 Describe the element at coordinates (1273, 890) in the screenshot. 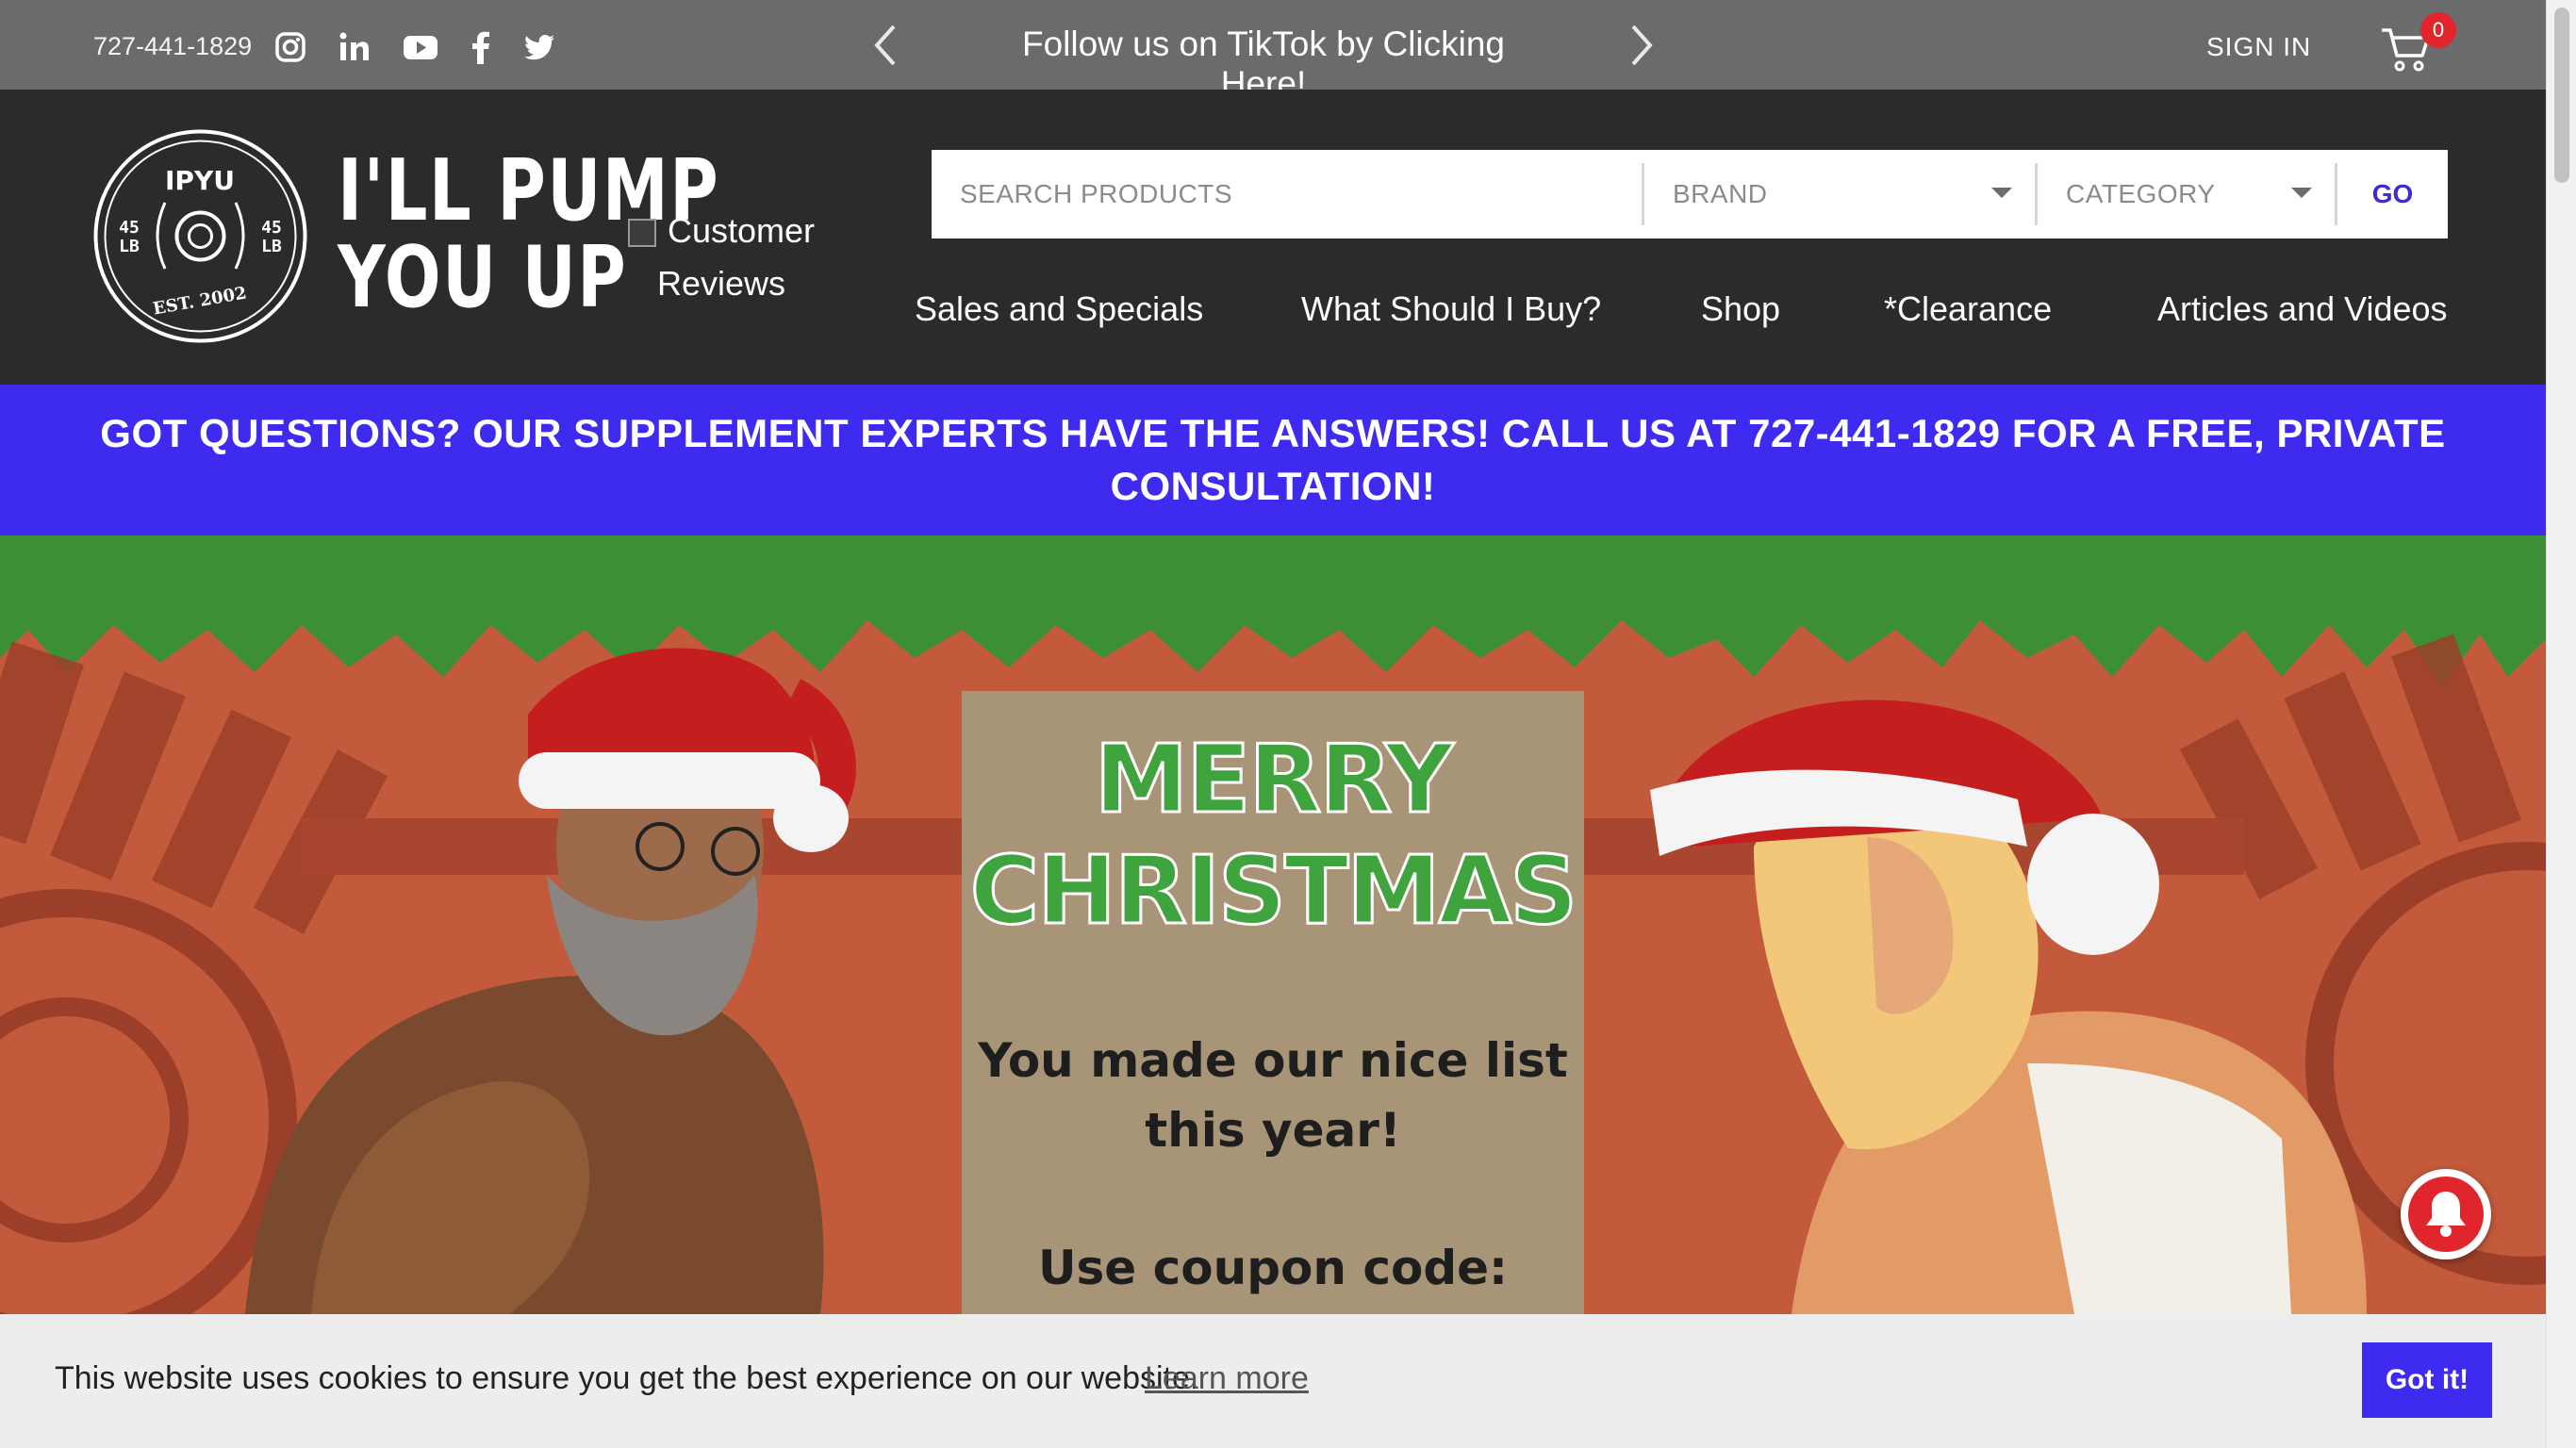

I see `hero-title-christmas: CHRISTMAS` at that location.